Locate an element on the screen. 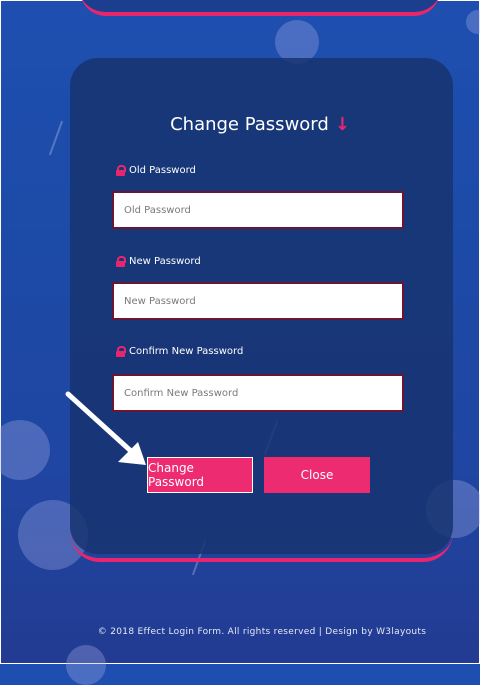 Image resolution: width=480 pixels, height=685 pixels. arrow-down-icon: ↓ is located at coordinates (342, 124).